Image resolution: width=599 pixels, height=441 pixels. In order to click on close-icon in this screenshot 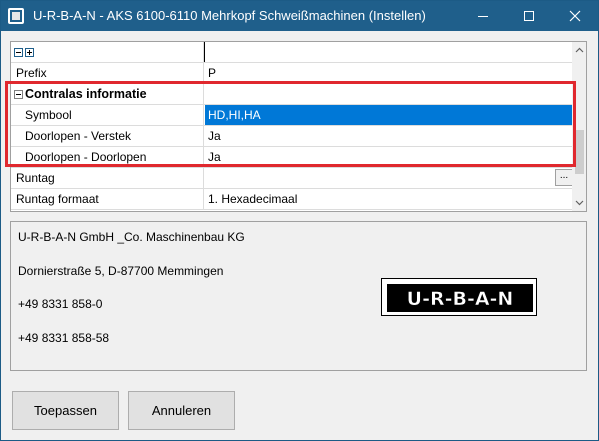, I will do `click(575, 16)`.